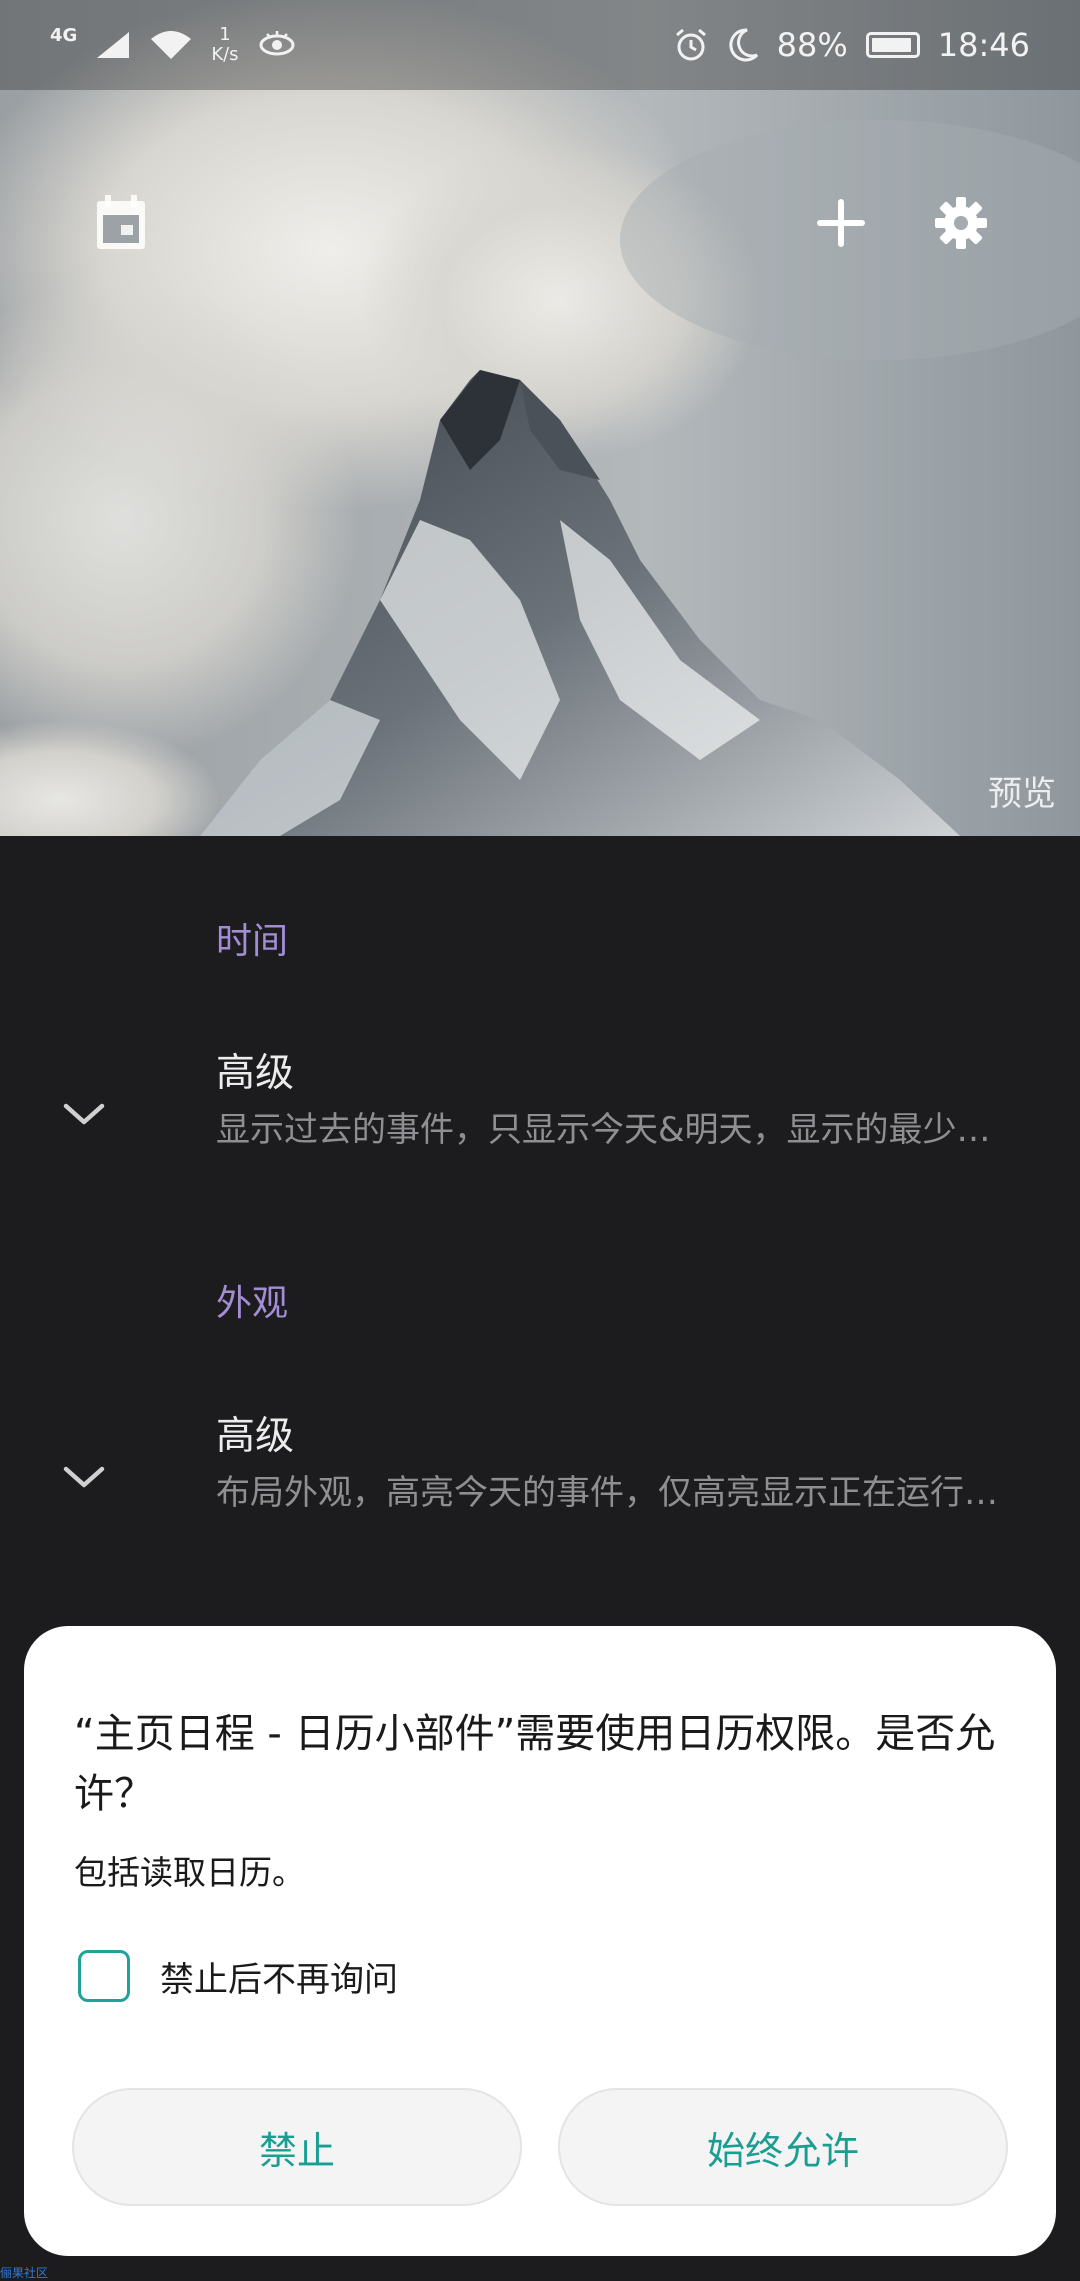 This screenshot has height=2281, width=1080. I want to click on section-header-time: 时间, so click(252, 941).